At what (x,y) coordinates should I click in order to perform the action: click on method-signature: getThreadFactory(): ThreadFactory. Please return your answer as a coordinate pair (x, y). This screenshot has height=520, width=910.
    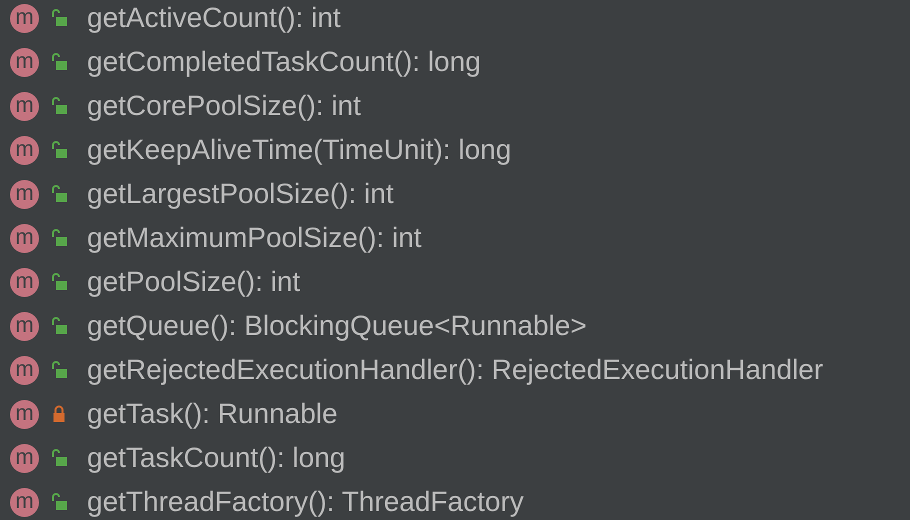
    Looking at the image, I should click on (305, 500).